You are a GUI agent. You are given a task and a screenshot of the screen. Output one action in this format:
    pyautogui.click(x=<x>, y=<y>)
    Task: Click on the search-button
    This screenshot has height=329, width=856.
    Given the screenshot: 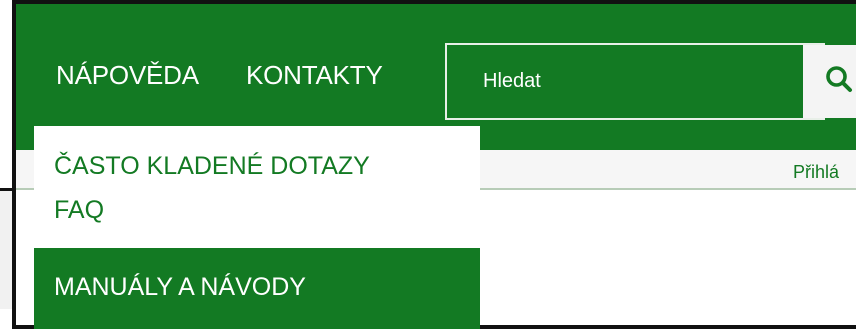 What is the action you would take?
    pyautogui.click(x=829, y=81)
    